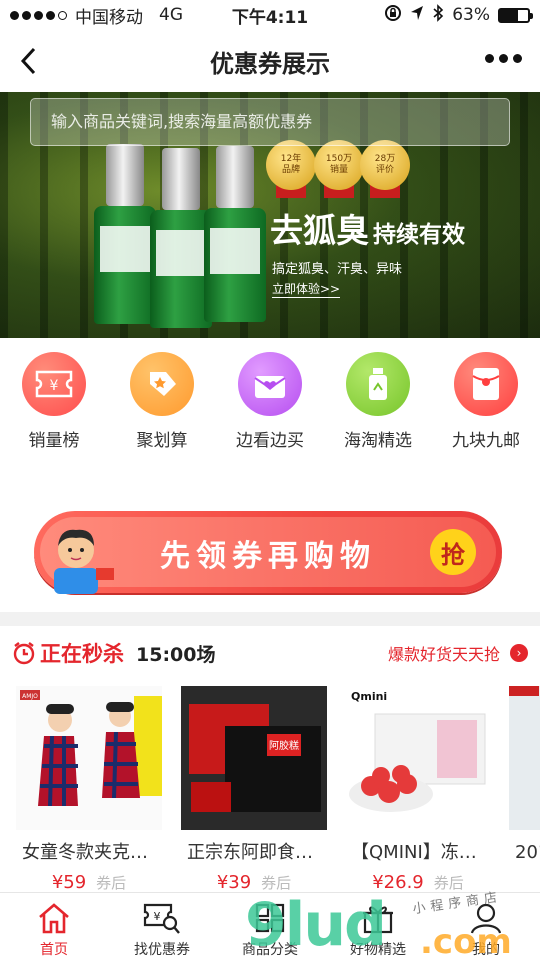 The image size is (540, 962). I want to click on status-bar: 中国移动 4G 下午4:11 63%, so click(270, 15).